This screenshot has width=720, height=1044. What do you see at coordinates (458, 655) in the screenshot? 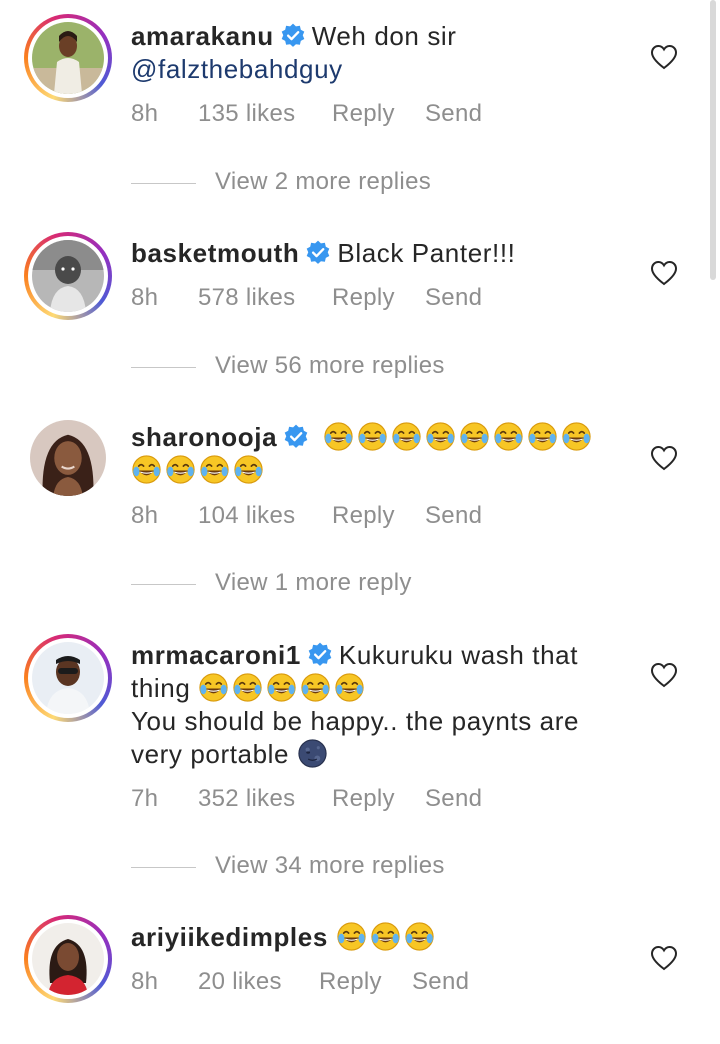
I see `comment-body-line1: Kukuruku wash that` at bounding box center [458, 655].